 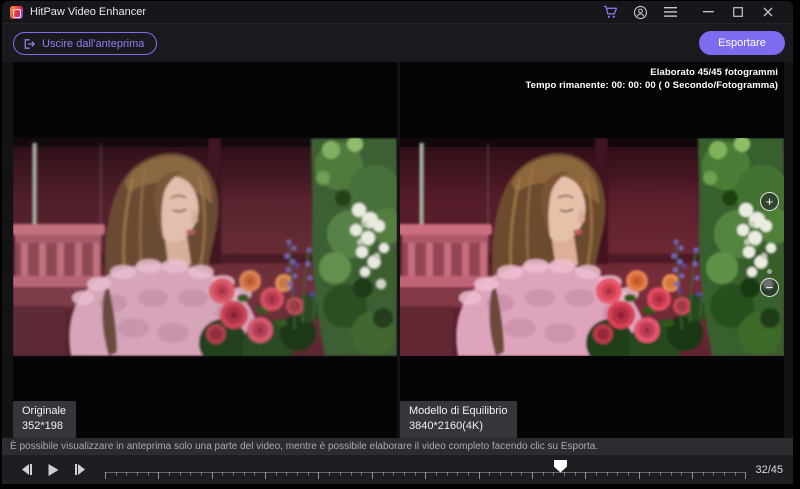 What do you see at coordinates (670, 12) in the screenshot?
I see `menu-icon` at bounding box center [670, 12].